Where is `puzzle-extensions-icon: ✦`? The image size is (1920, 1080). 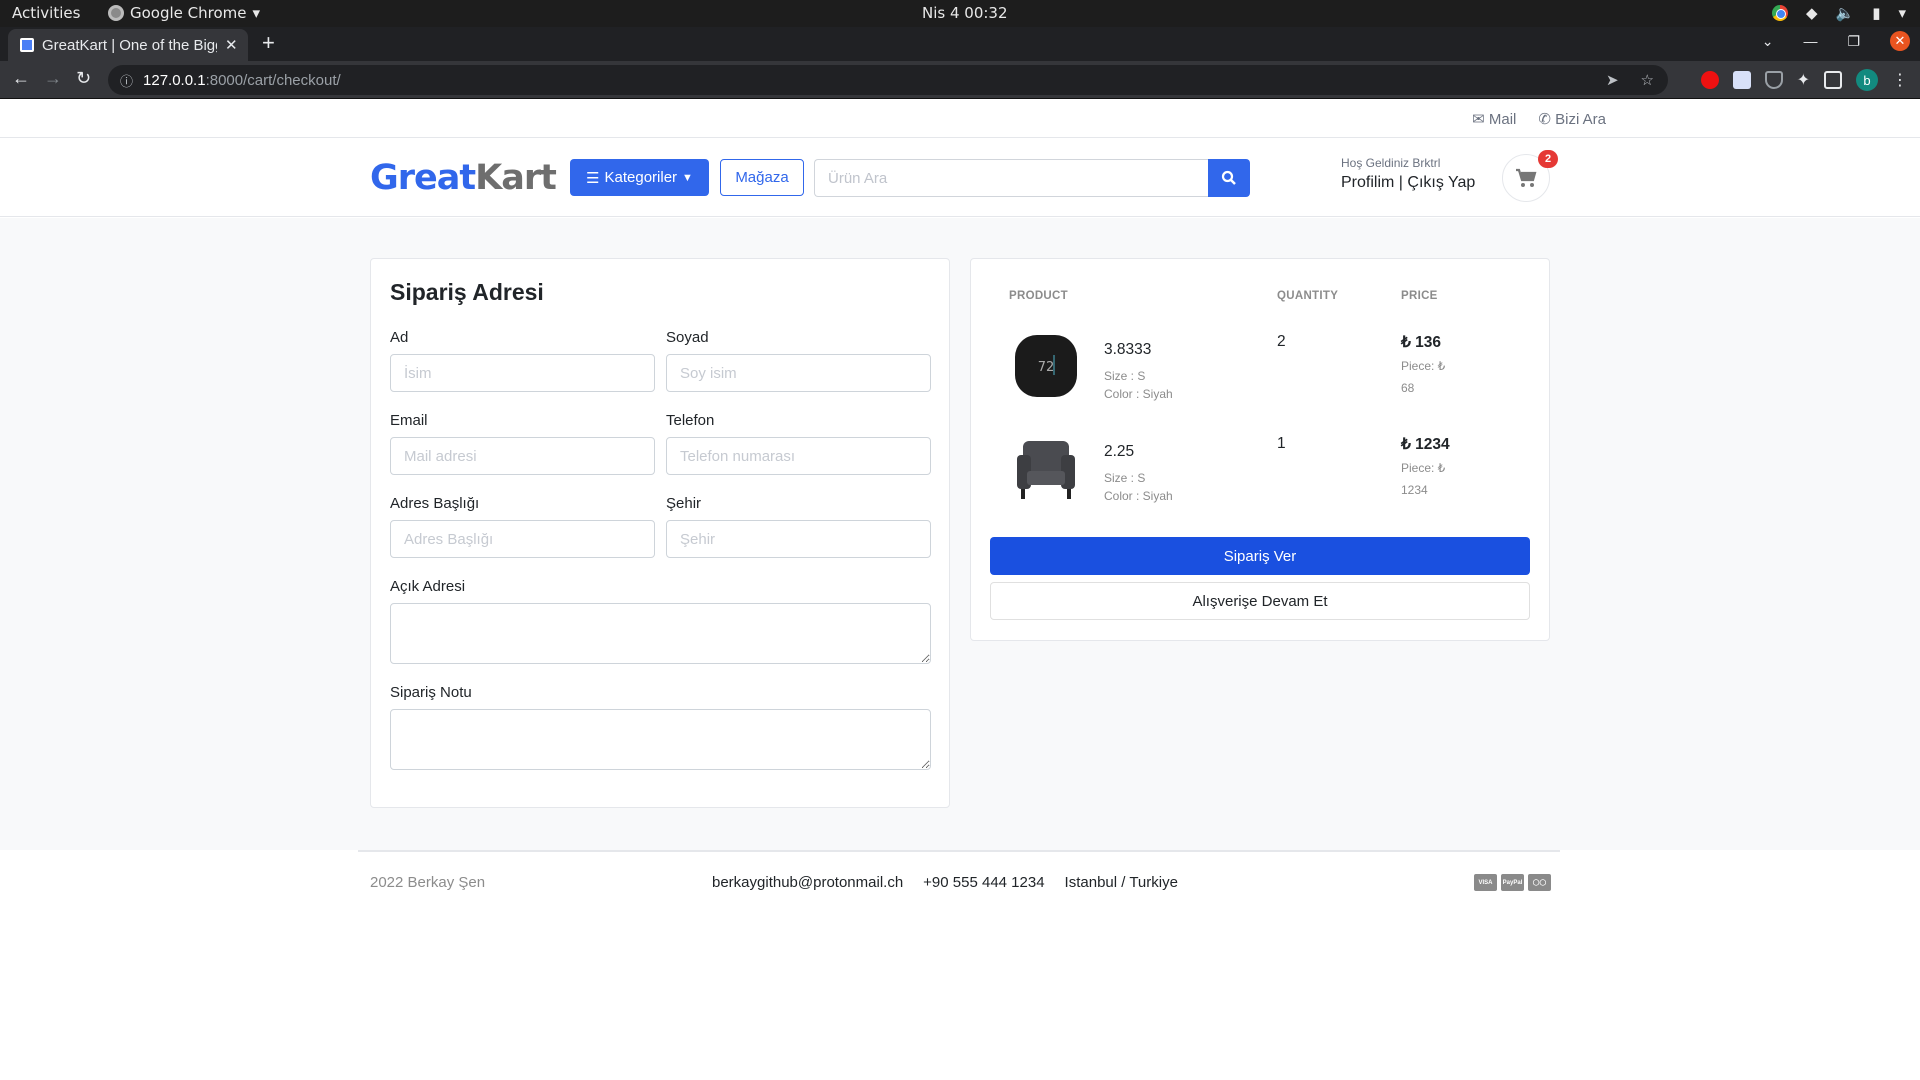 puzzle-extensions-icon: ✦ is located at coordinates (1803, 80).